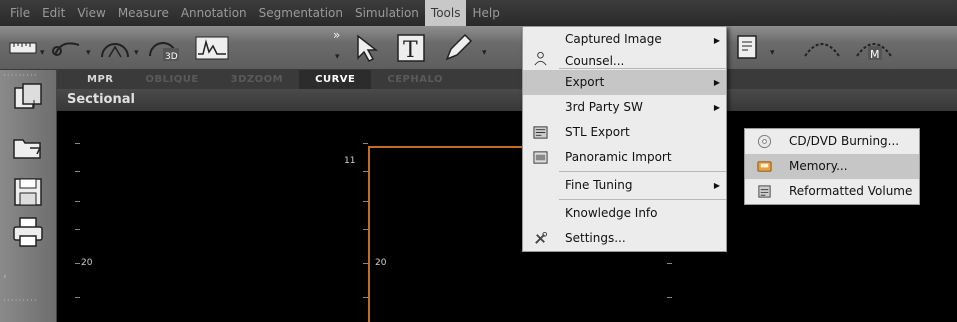 The image size is (957, 322). I want to click on grip-dots-bottom-icon: ·········, so click(20, 301).